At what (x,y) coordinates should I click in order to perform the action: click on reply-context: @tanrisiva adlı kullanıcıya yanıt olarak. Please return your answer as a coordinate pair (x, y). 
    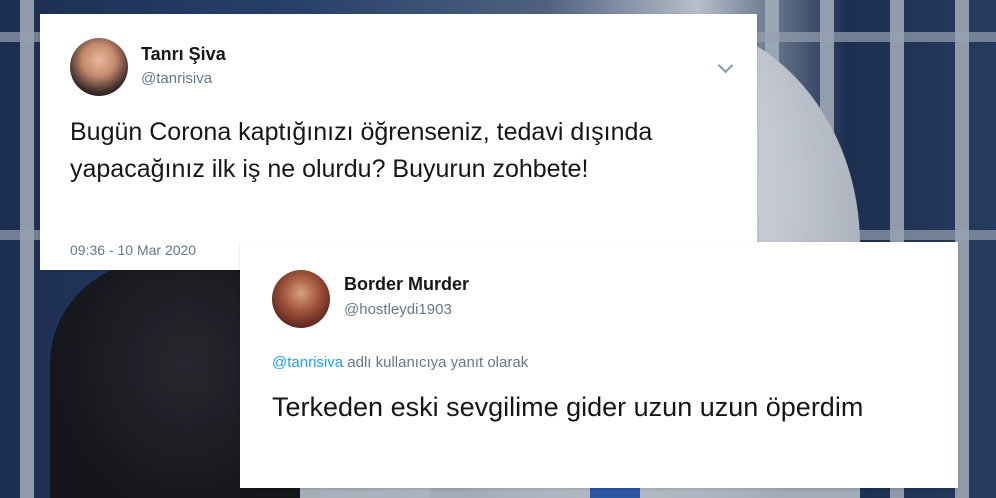
    Looking at the image, I should click on (400, 362).